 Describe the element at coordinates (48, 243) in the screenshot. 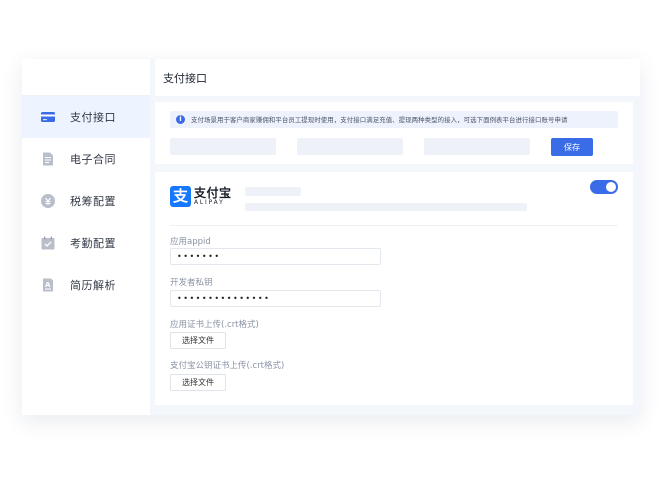

I see `calendar-check-icon` at that location.